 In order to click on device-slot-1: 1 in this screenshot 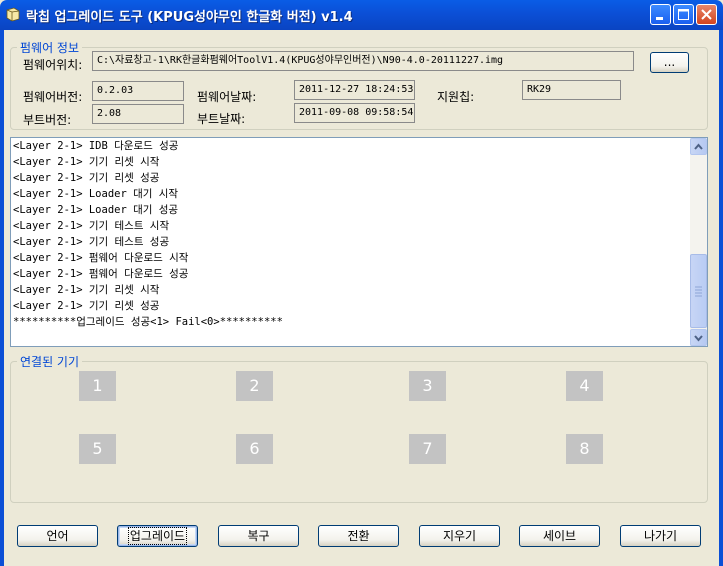, I will do `click(97, 386)`.